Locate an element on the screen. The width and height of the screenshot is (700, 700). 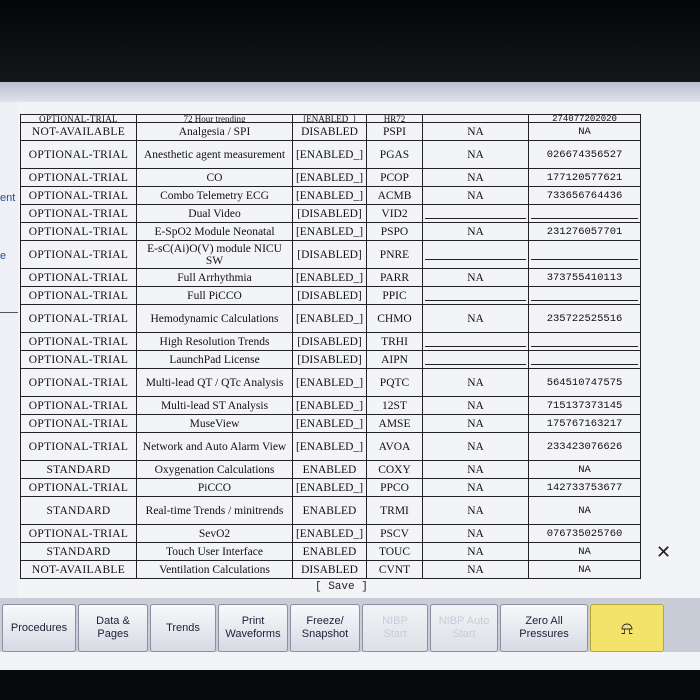
toolbar-button-label: Trends is located at coordinates (183, 627).